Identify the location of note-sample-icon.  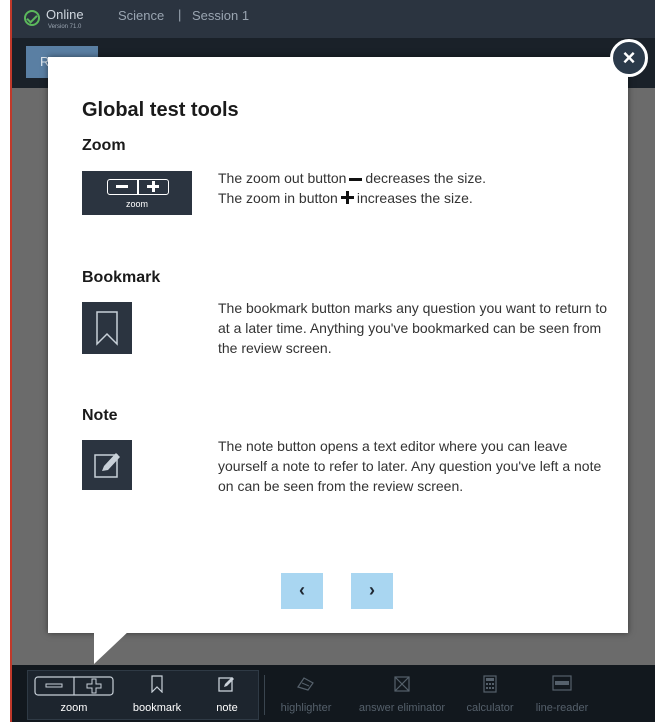
(107, 465).